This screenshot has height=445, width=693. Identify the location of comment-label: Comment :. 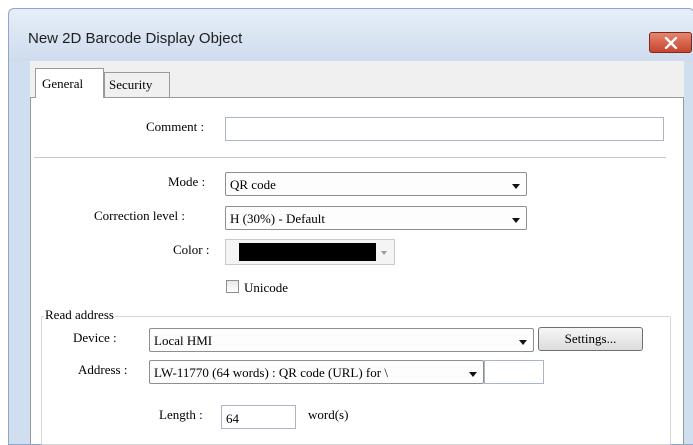
(175, 126).